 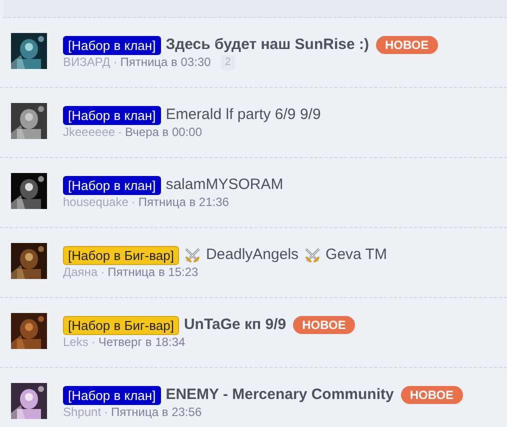 What do you see at coordinates (252, 255) in the screenshot?
I see `topic-title: DeadlyAngels` at bounding box center [252, 255].